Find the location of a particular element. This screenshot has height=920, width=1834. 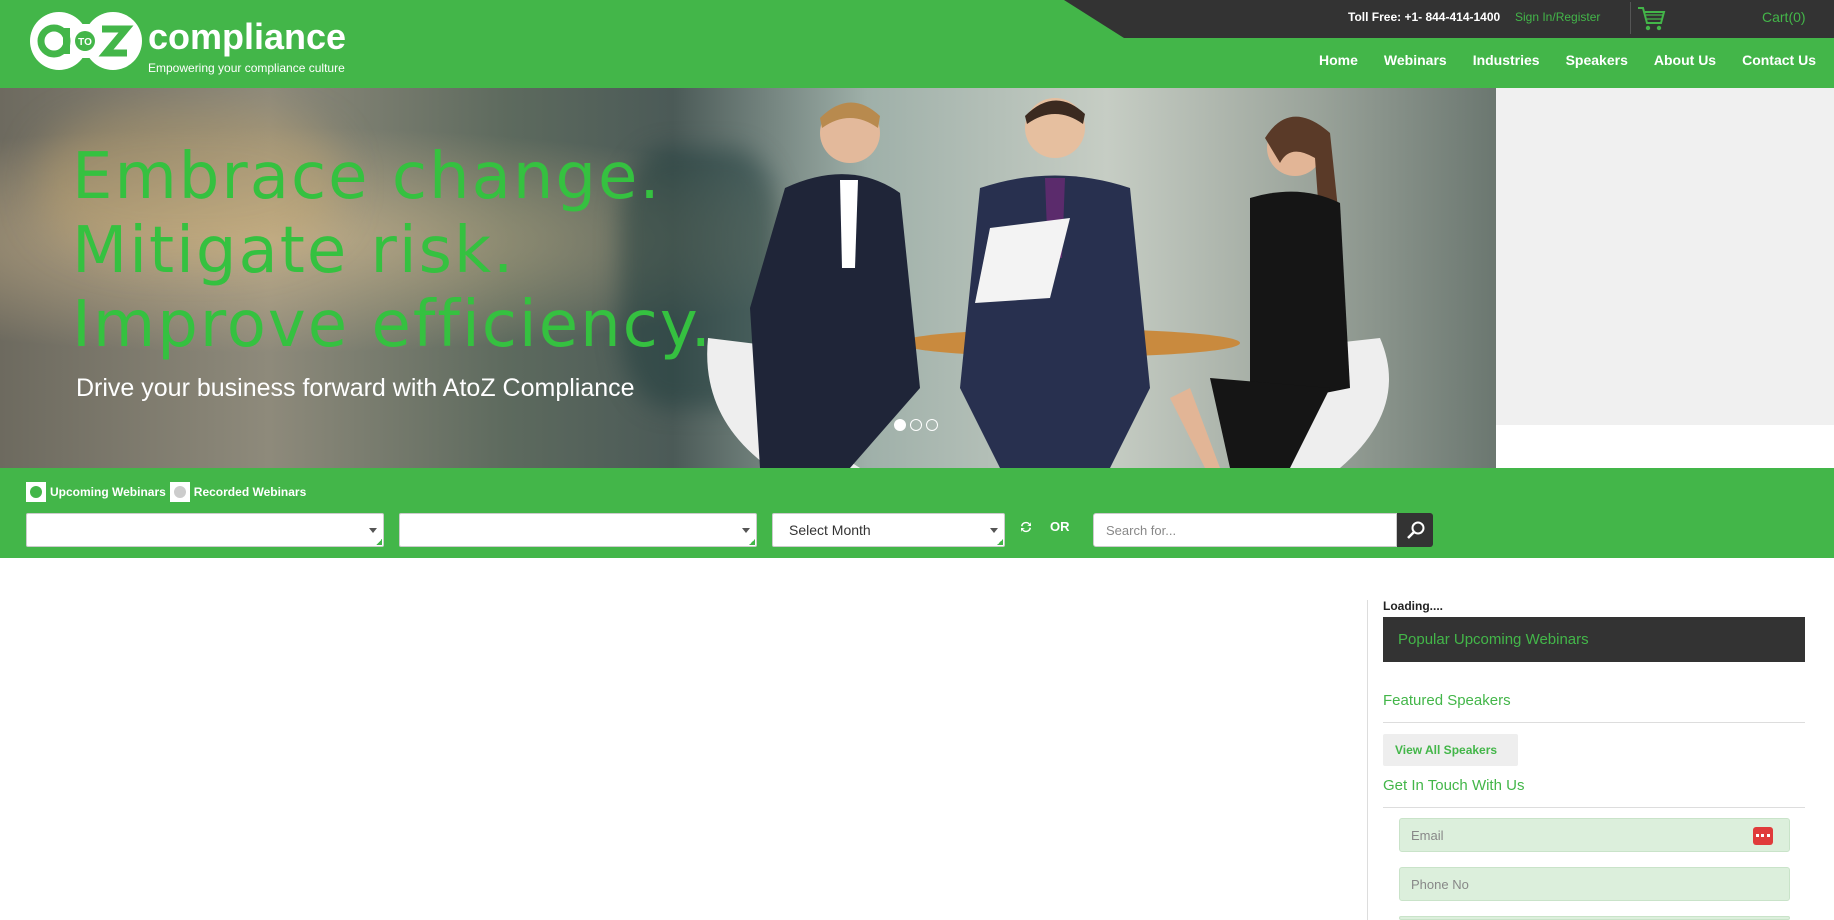

phone-field: Phone No is located at coordinates (1594, 884).